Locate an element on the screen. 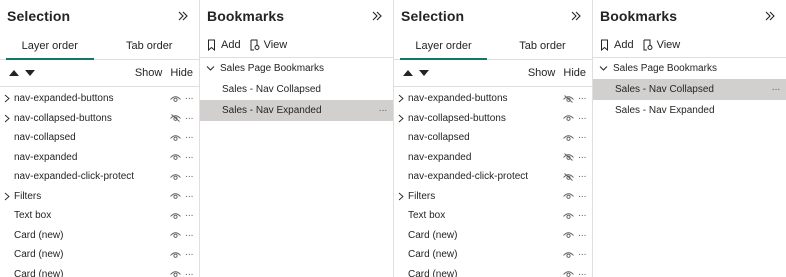 The width and height of the screenshot is (786, 277). bookmark-item: Sales - Nav Collapsed ··· is located at coordinates (689, 89).